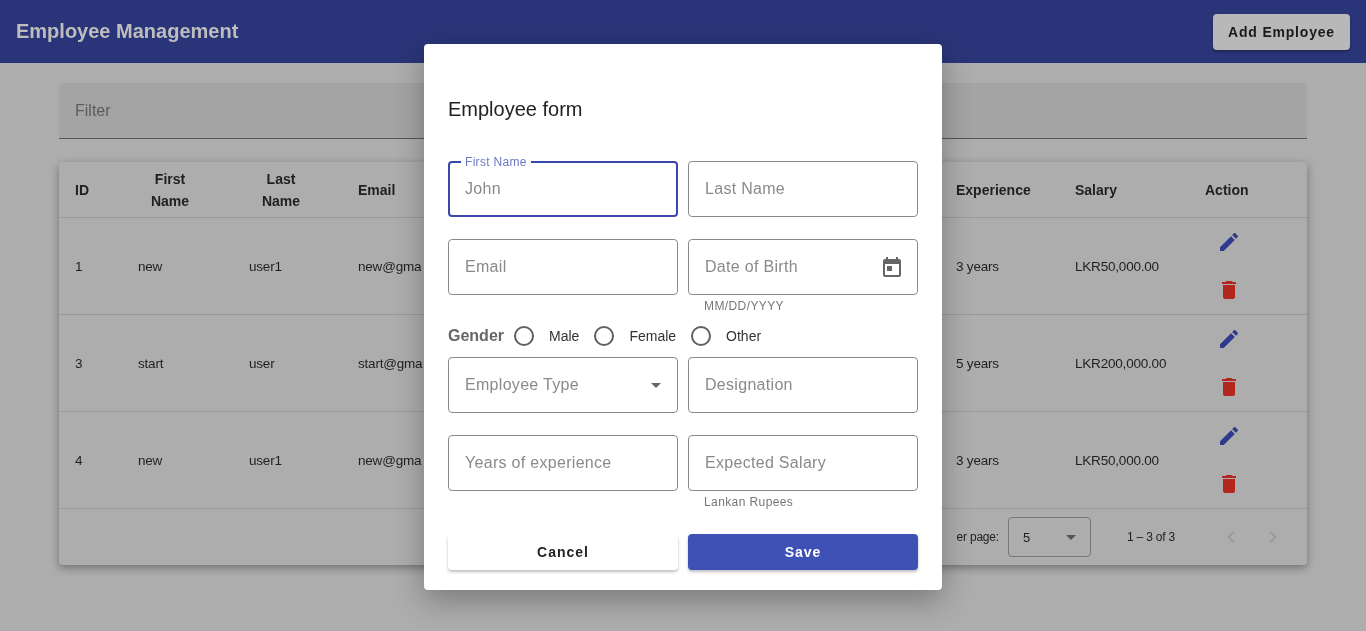 Image resolution: width=1366 pixels, height=631 pixels. Describe the element at coordinates (78, 266) in the screenshot. I see `table-cell-text: 1` at that location.